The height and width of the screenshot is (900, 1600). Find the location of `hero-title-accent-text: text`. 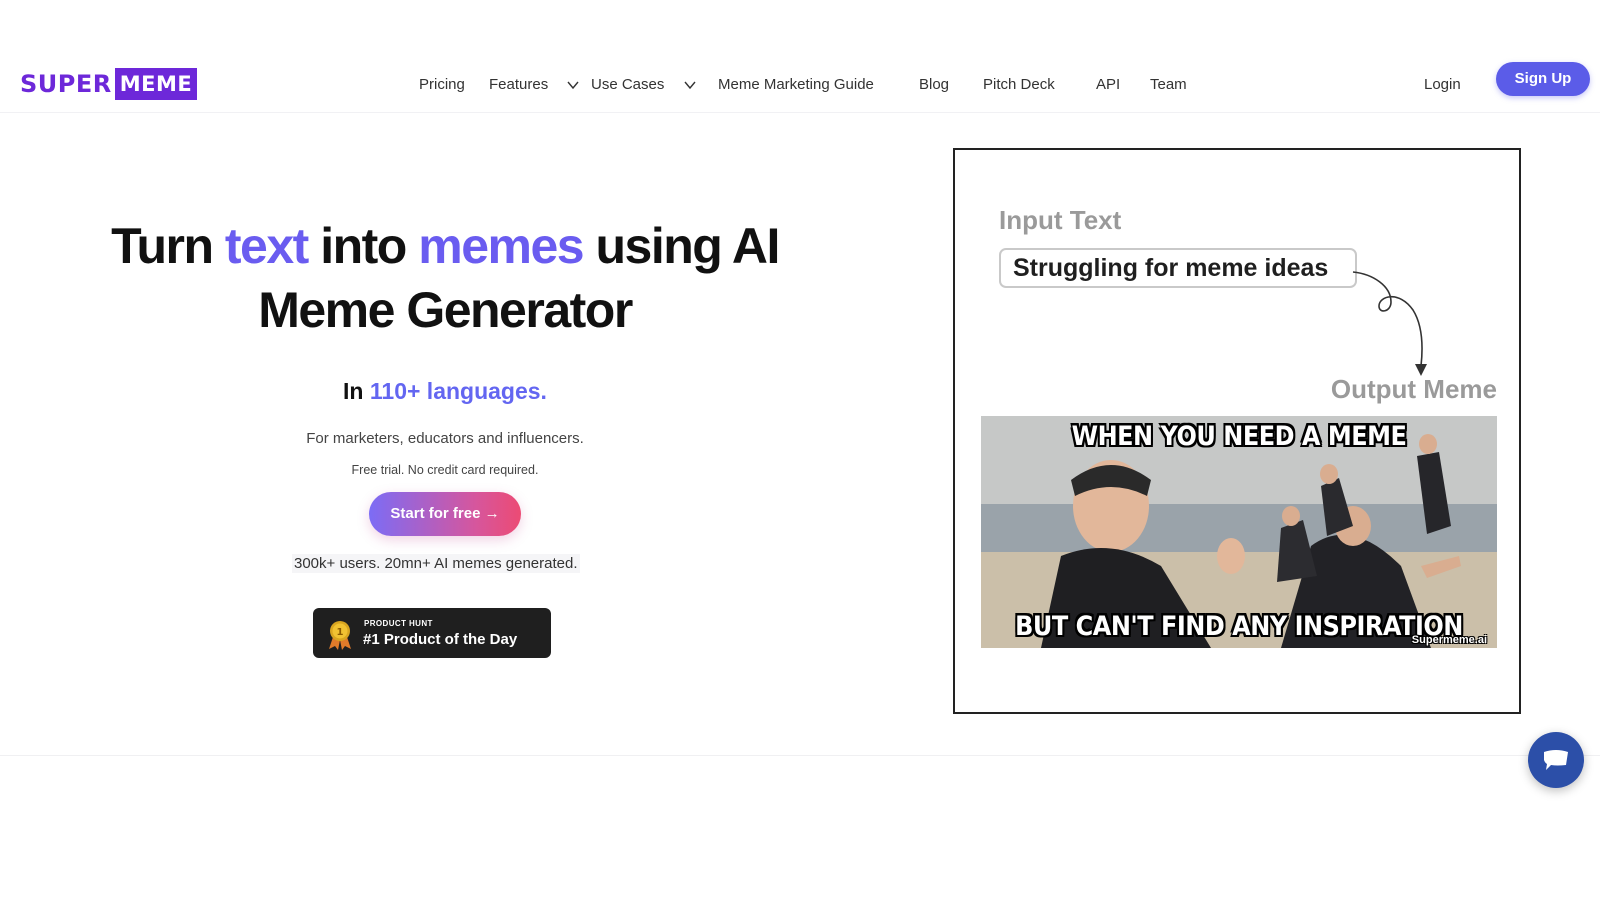

hero-title-accent-text: text is located at coordinates (266, 246).